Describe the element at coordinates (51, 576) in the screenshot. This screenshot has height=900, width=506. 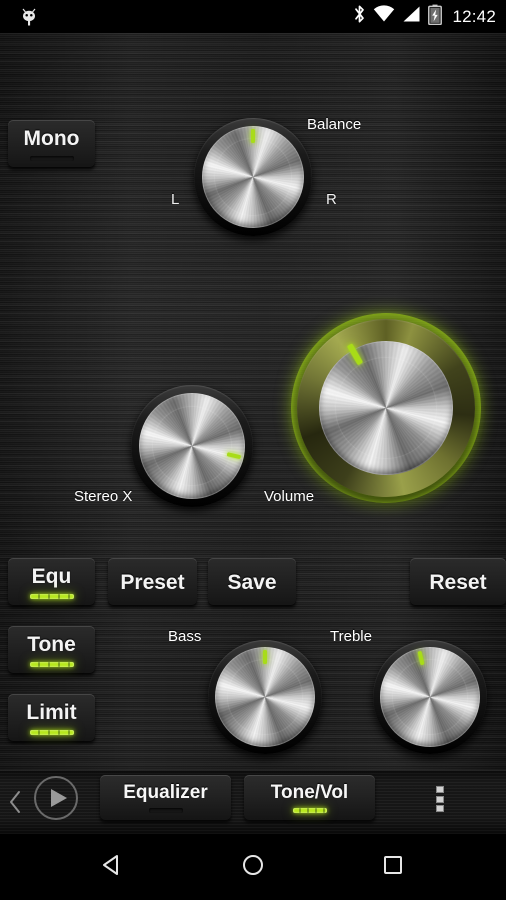
I see `equ-label: Equ` at that location.